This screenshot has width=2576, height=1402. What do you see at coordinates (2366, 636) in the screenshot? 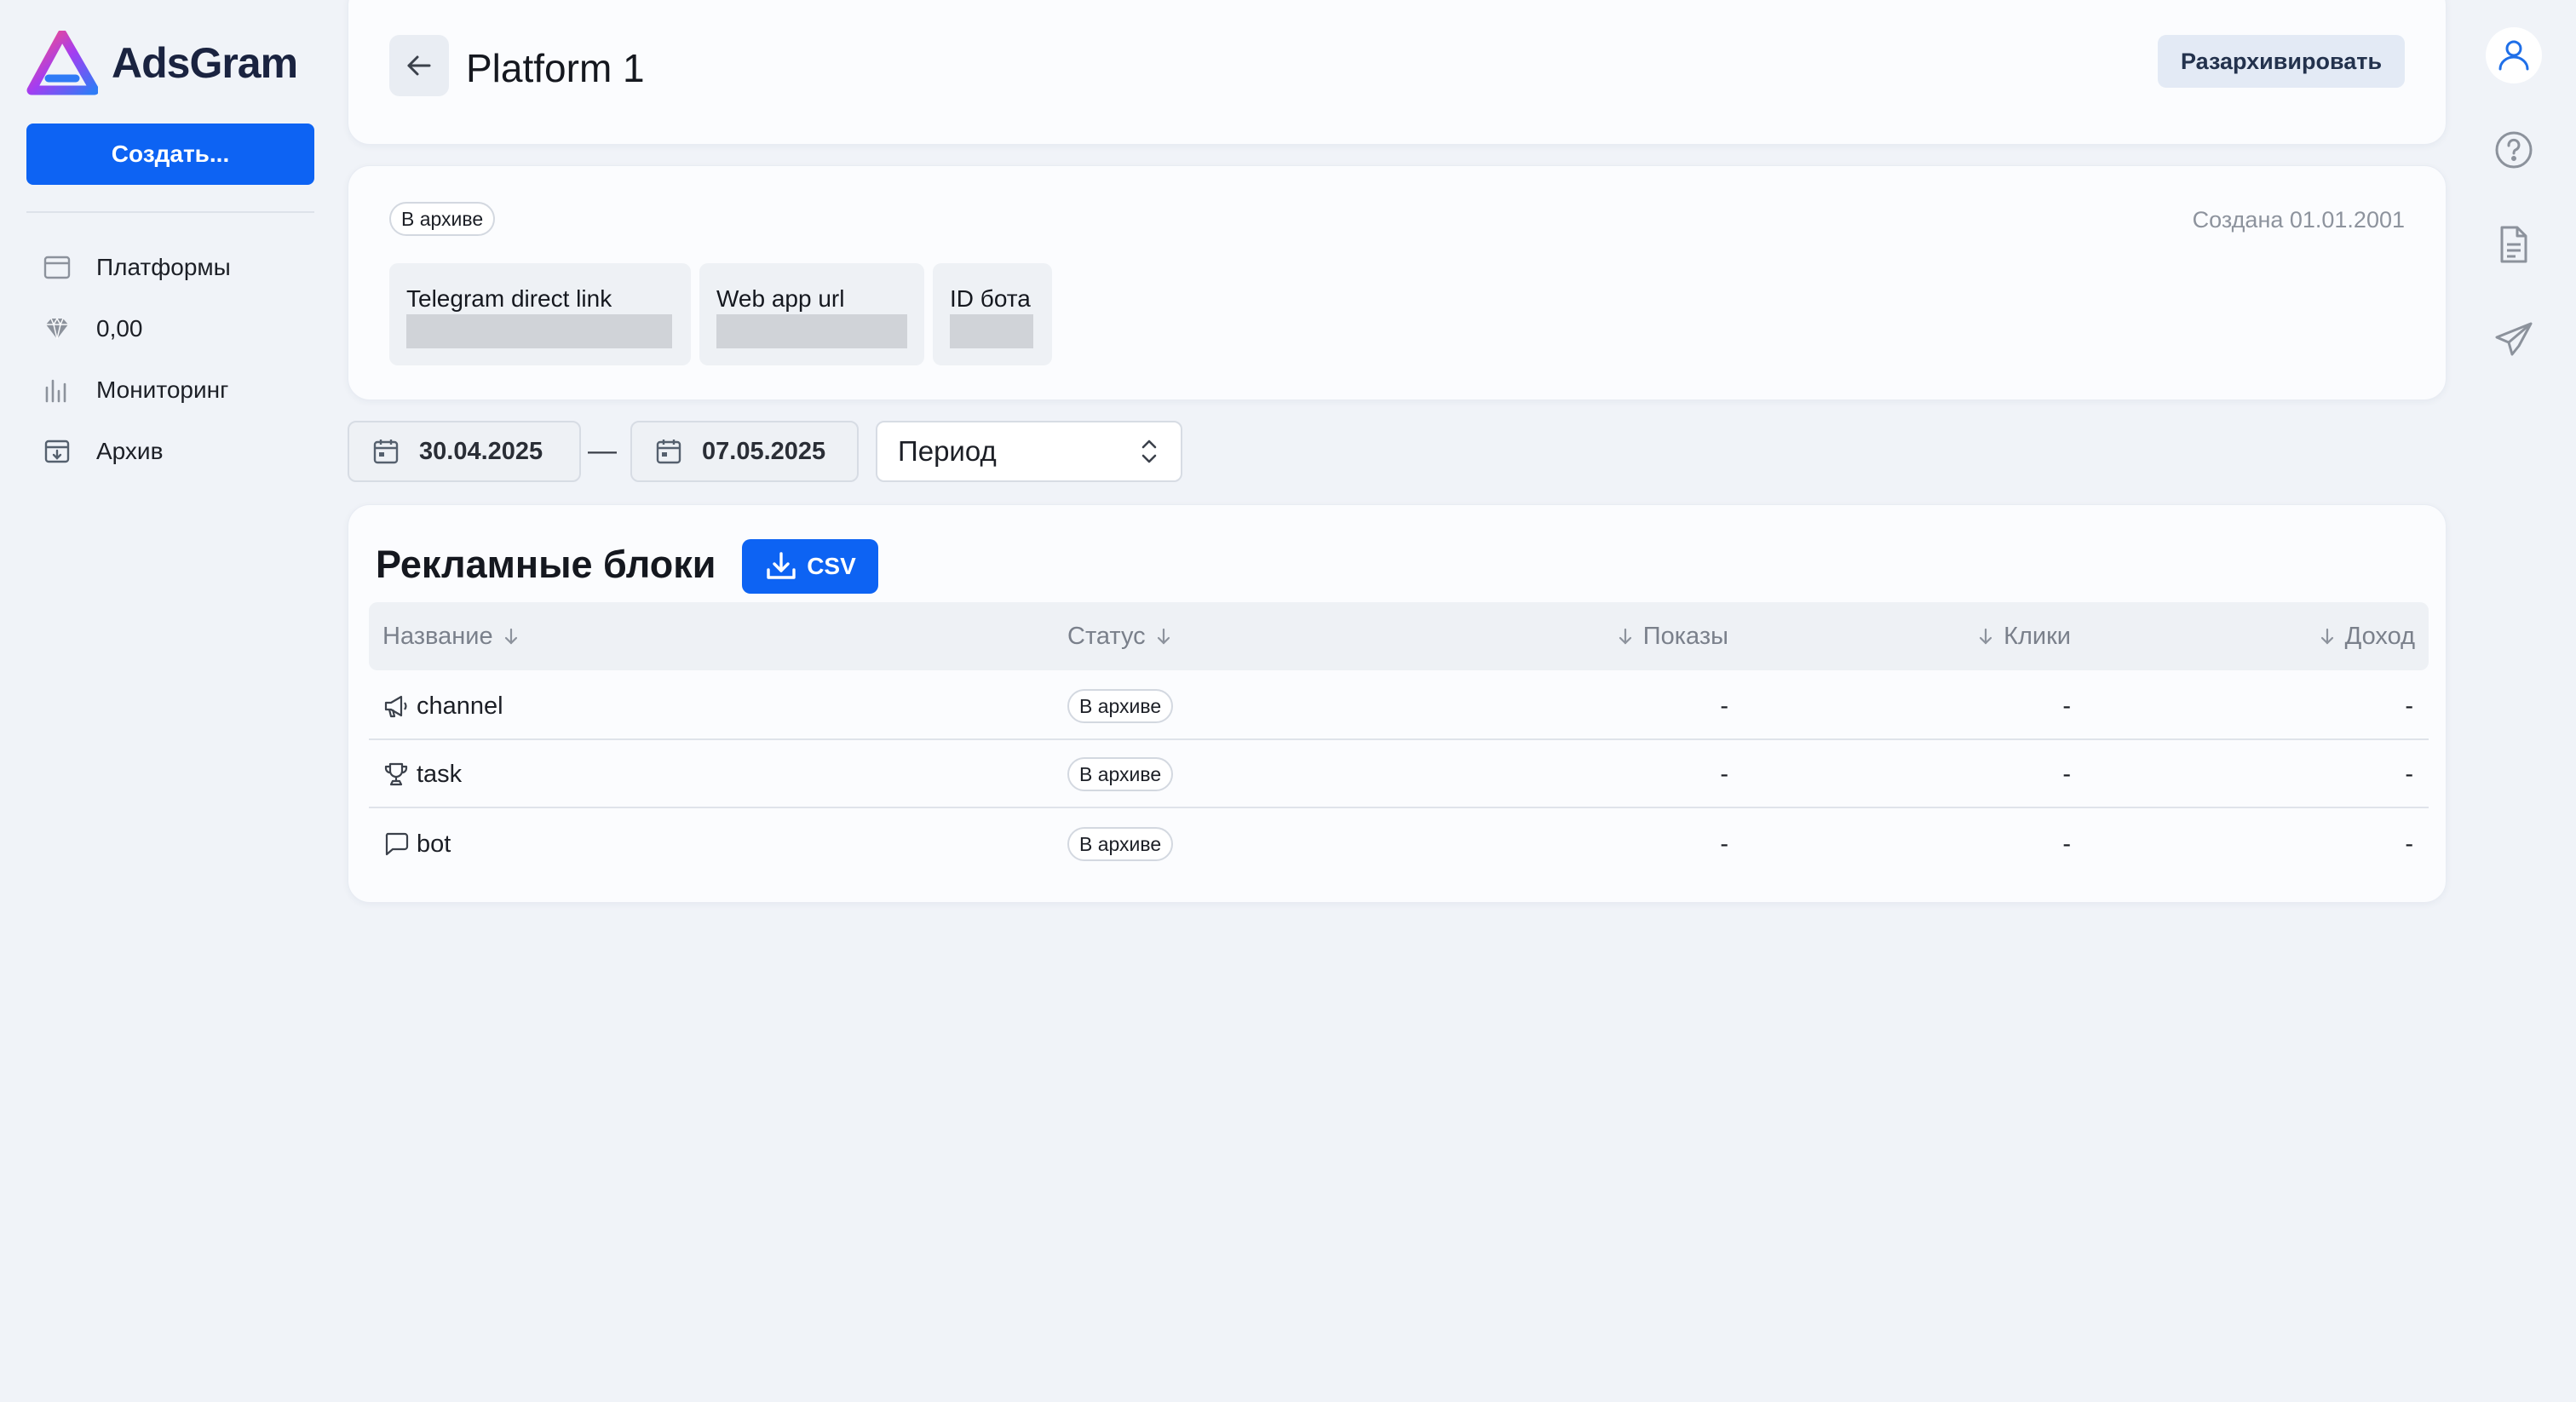
I see `column-header-revenue: Доход` at bounding box center [2366, 636].